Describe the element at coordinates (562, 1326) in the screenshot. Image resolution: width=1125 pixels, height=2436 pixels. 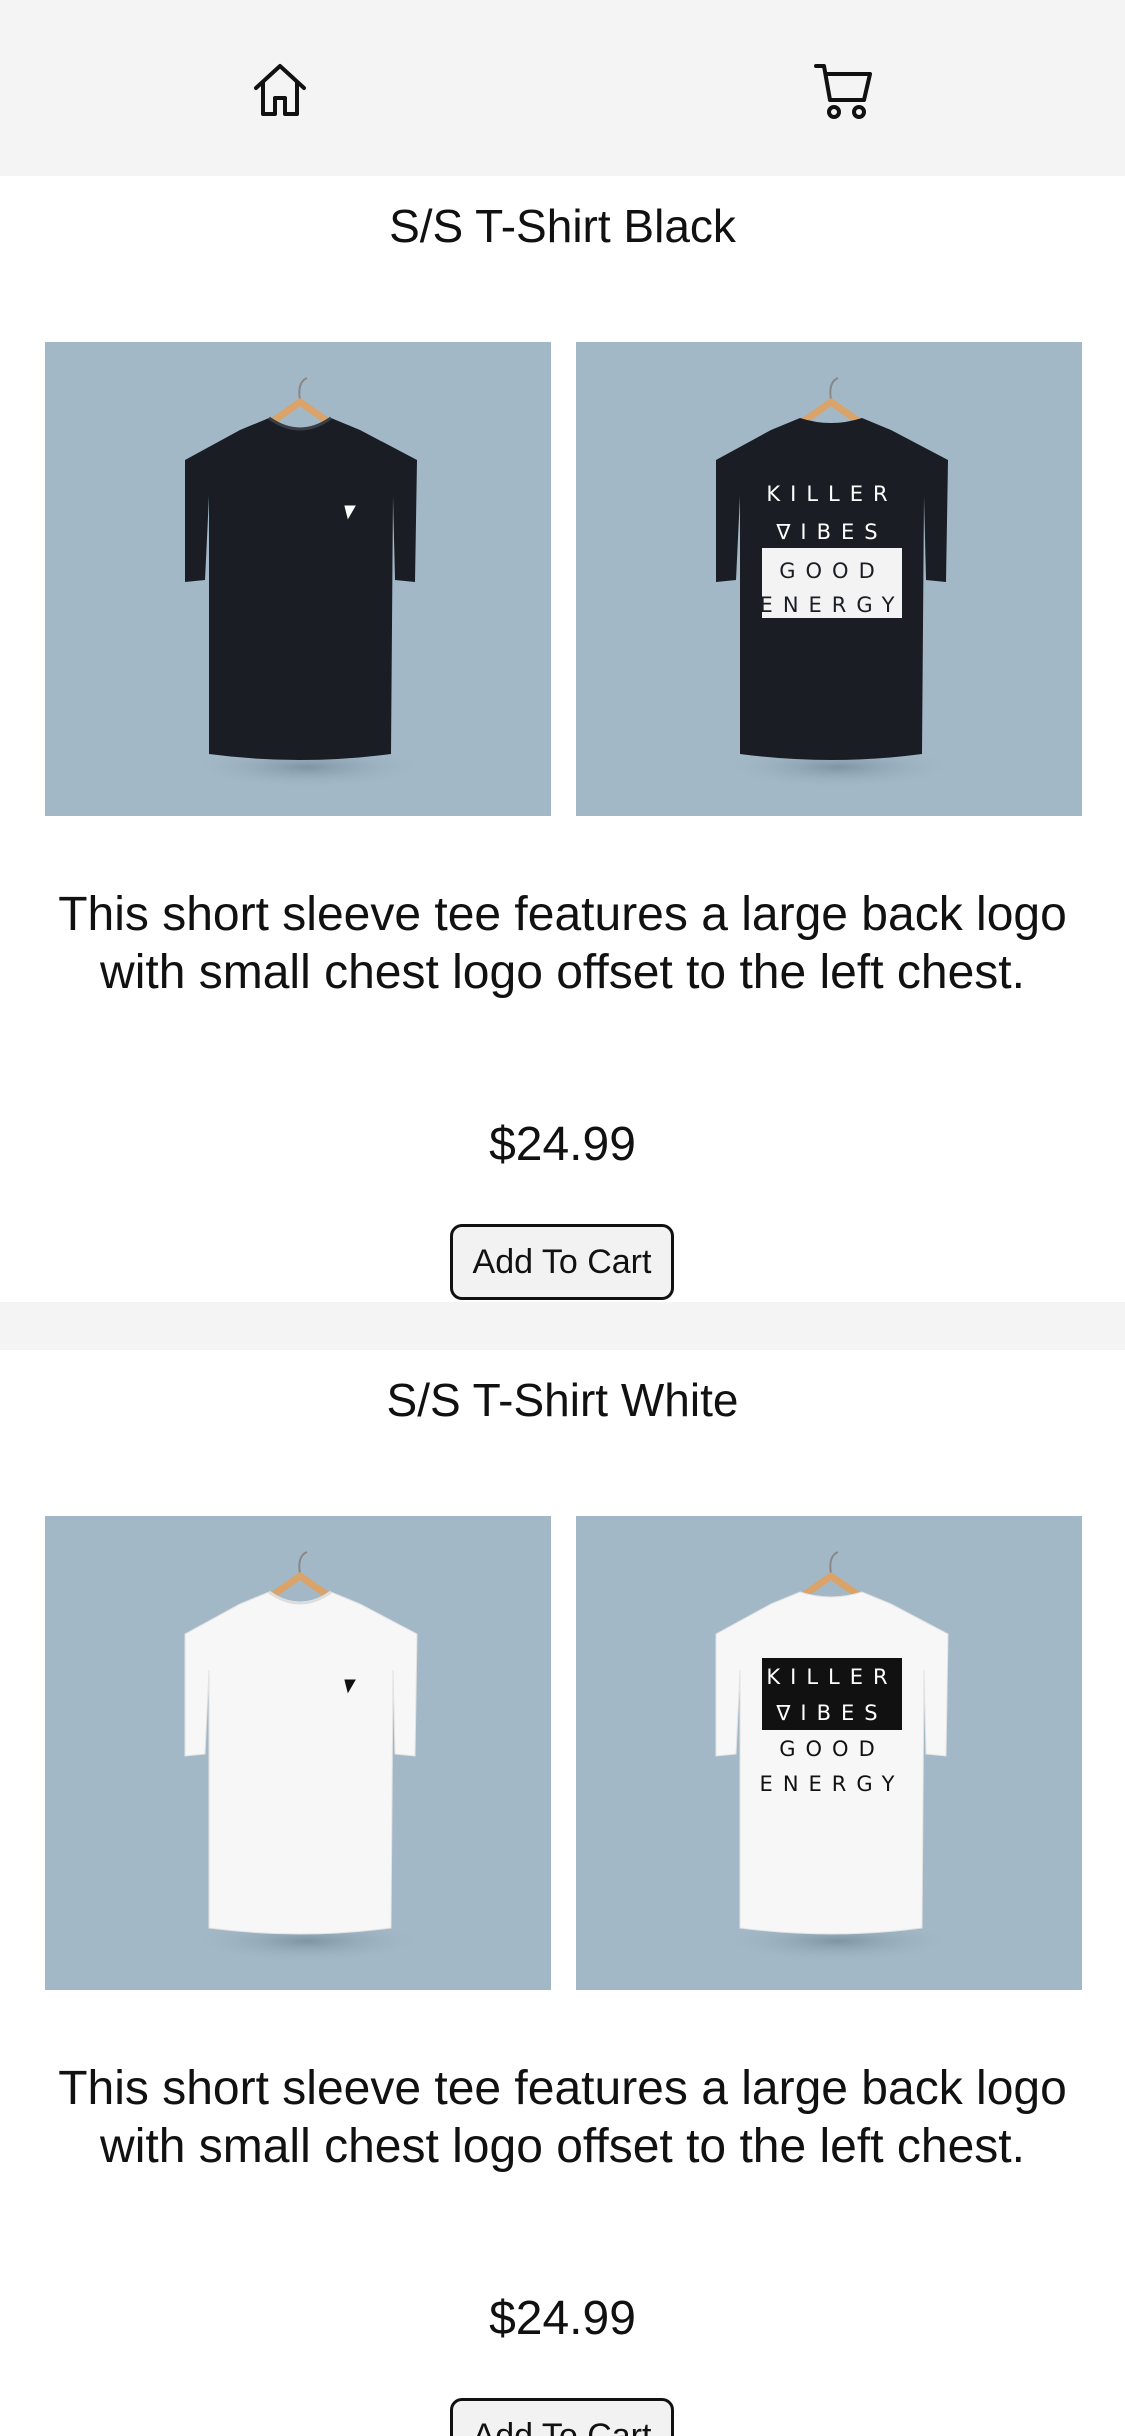
I see `section-divider` at that location.